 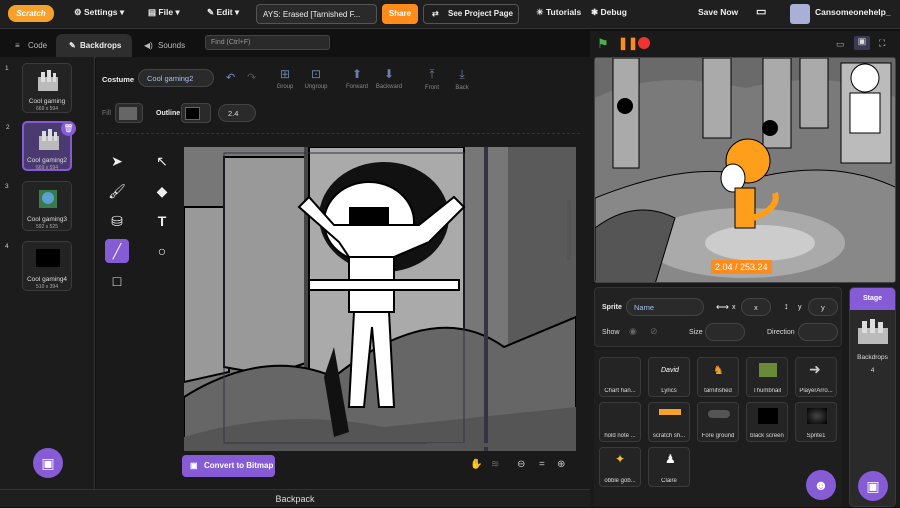 I want to click on zoom-reset-icon: =, so click(x=542, y=464).